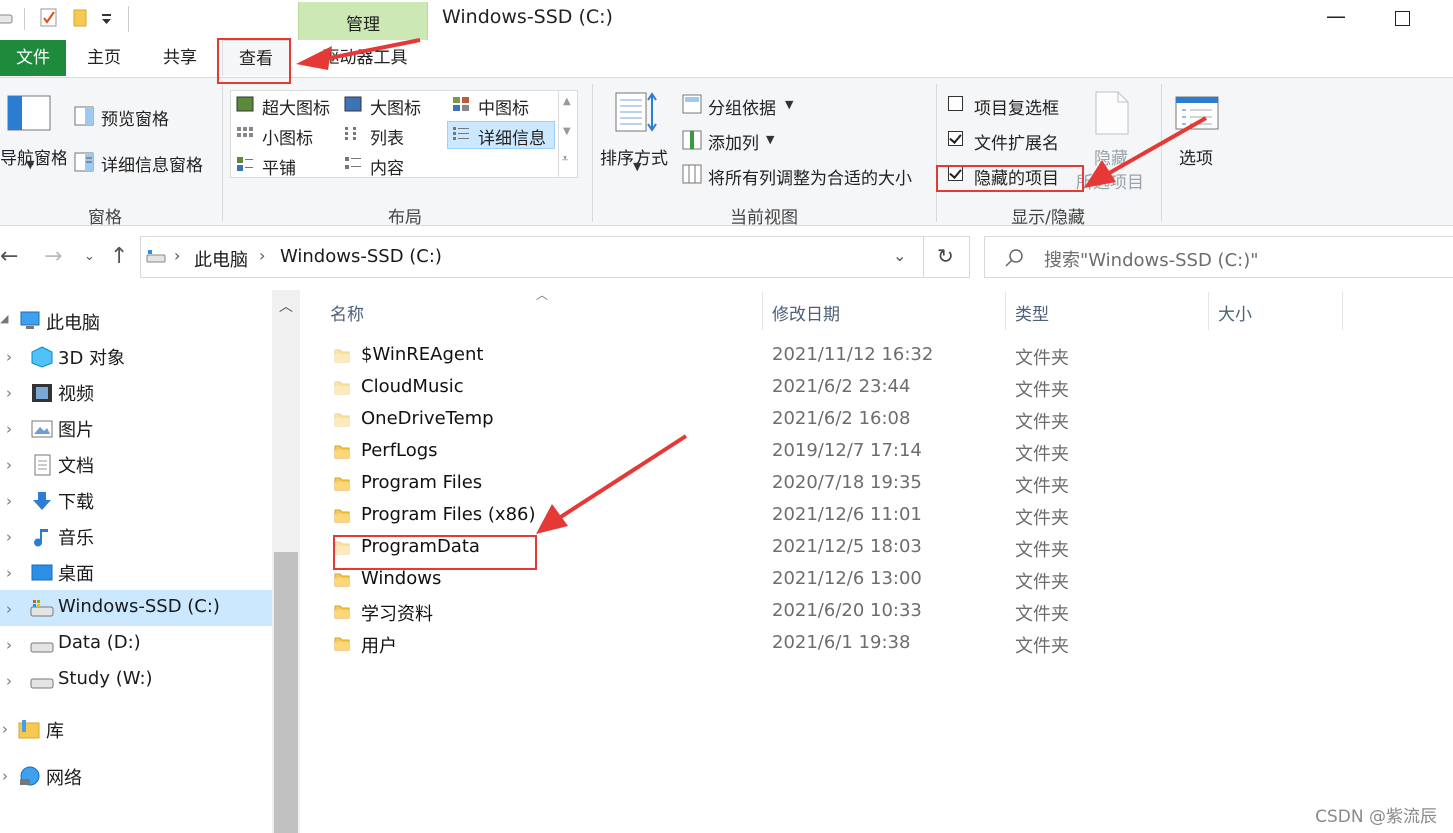 This screenshot has height=833, width=1453. I want to click on details-pane-icon, so click(84, 162).